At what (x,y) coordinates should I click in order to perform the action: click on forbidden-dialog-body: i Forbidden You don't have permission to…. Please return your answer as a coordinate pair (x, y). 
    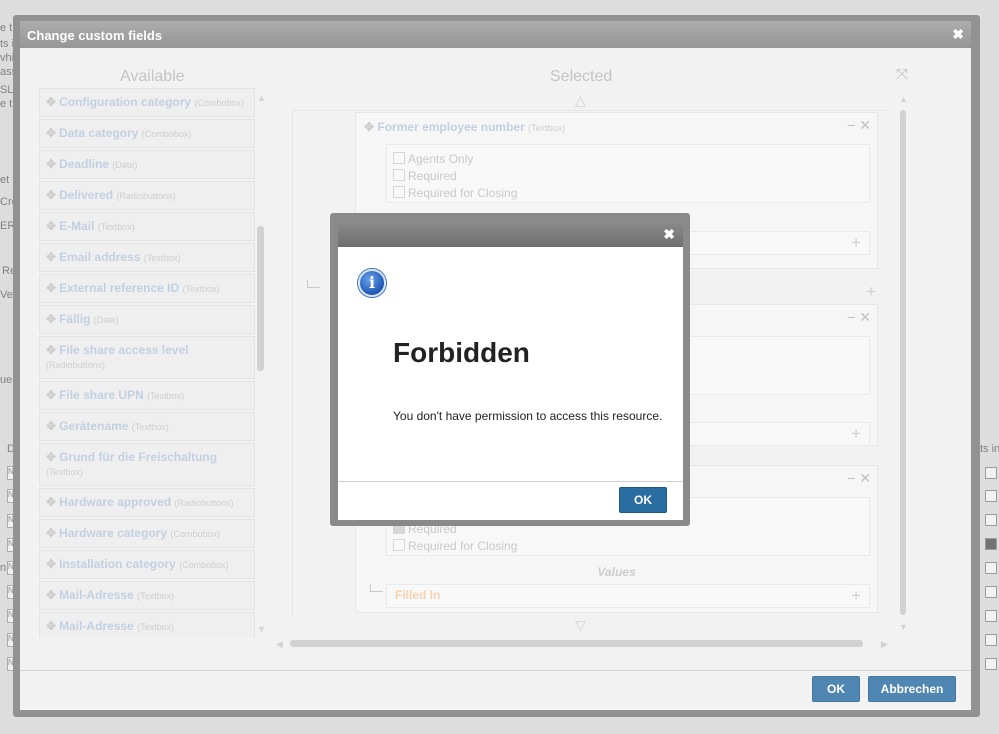
    Looking at the image, I should click on (510, 364).